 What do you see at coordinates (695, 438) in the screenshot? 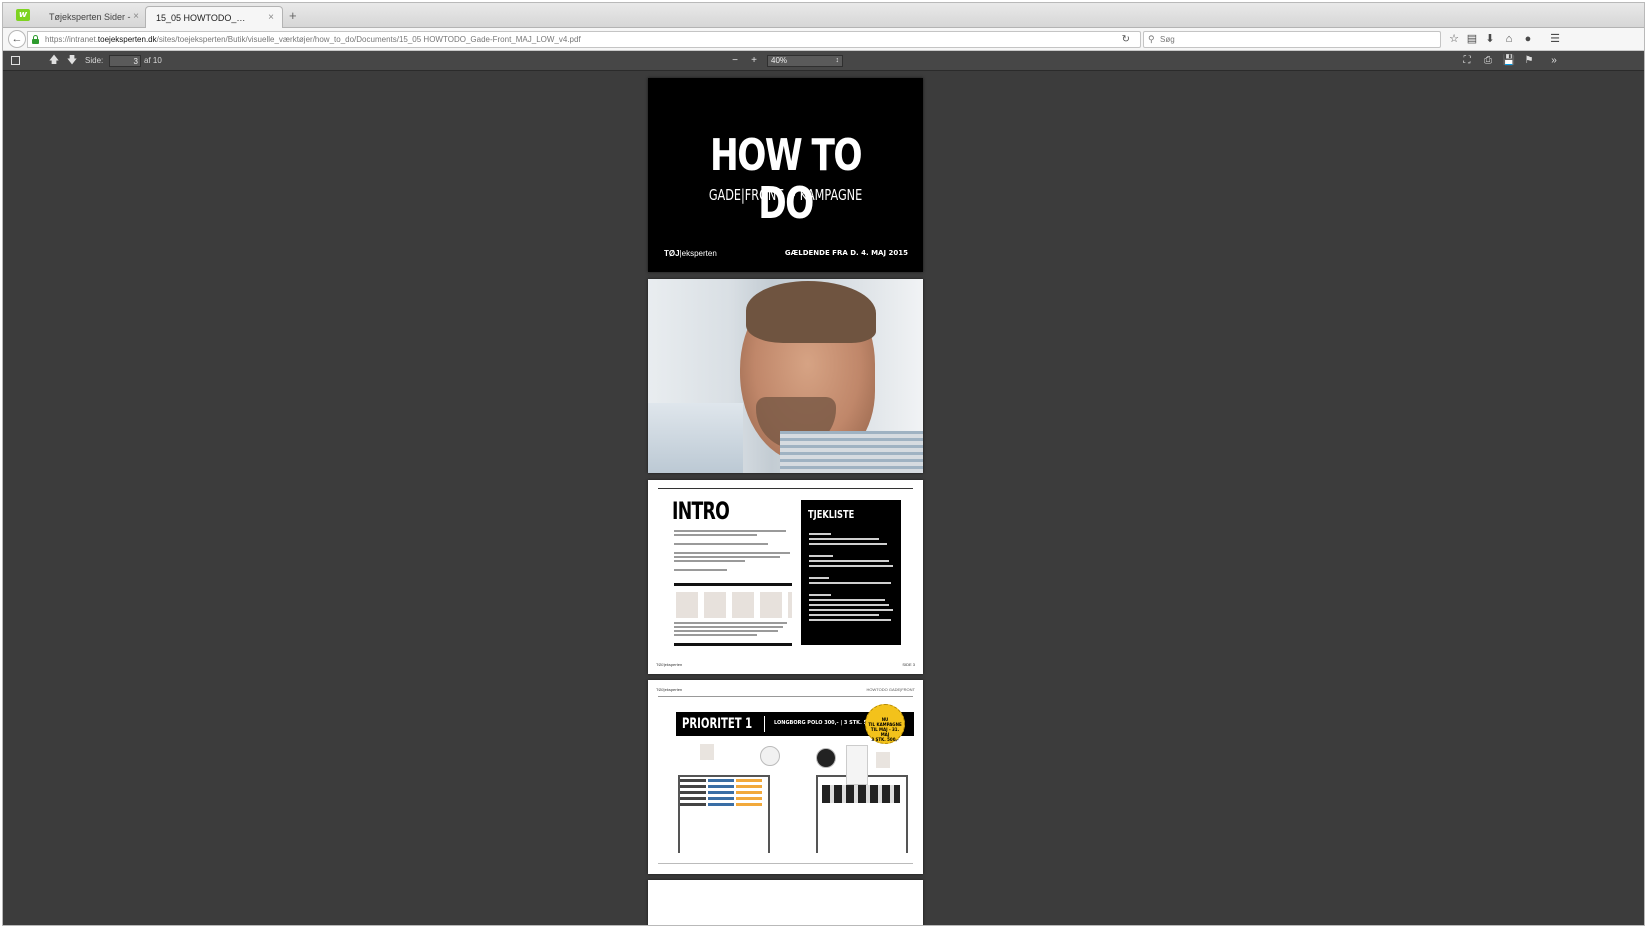
I see `city-background-image` at bounding box center [695, 438].